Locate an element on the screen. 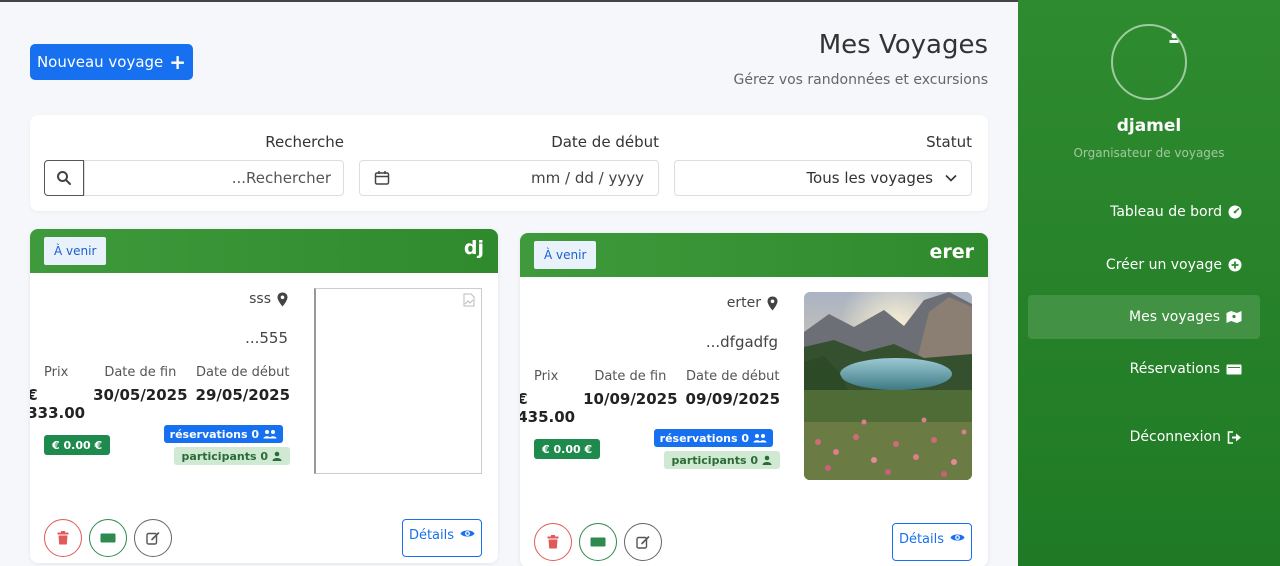 This screenshot has height=566, width=1280. sidebar-item-dashboard: Tableau de bord is located at coordinates (1144, 212).